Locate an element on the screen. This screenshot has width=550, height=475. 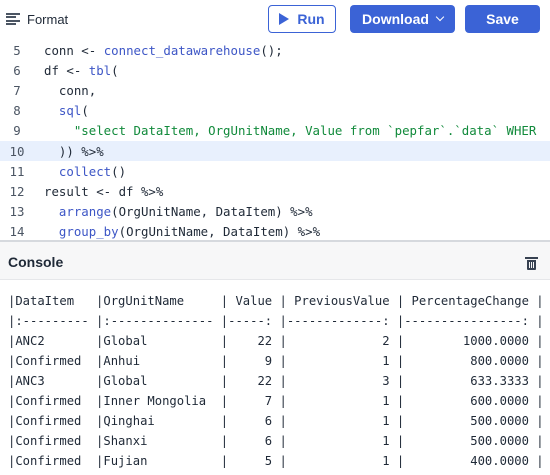
play-icon is located at coordinates (284, 19).